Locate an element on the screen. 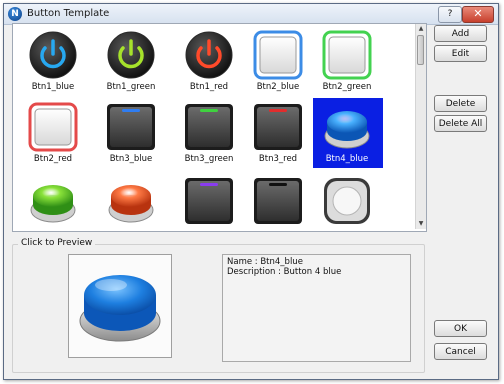 This screenshot has width=504, height=384. scrollbar-thumb is located at coordinates (420, 50).